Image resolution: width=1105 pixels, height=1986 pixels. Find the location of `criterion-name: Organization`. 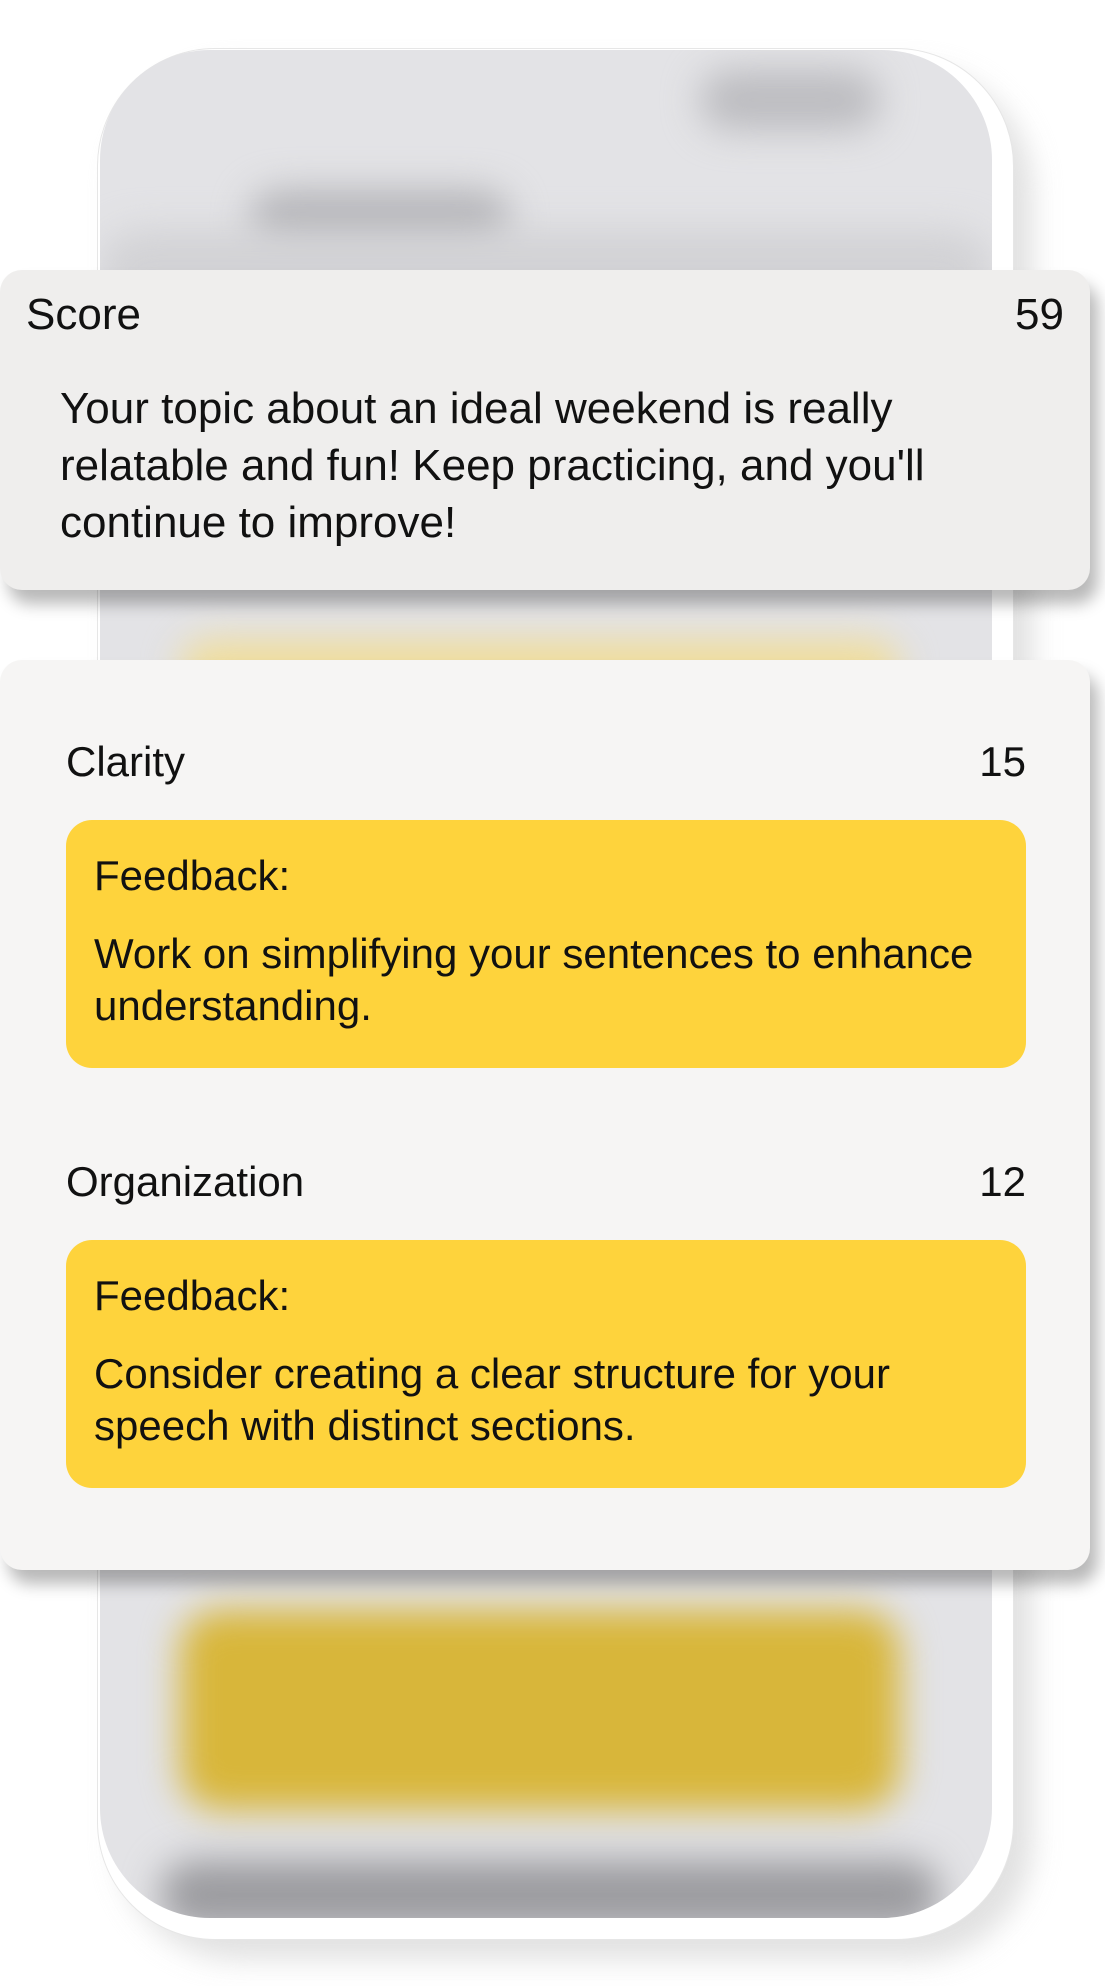

criterion-name: Organization is located at coordinates (185, 1181).